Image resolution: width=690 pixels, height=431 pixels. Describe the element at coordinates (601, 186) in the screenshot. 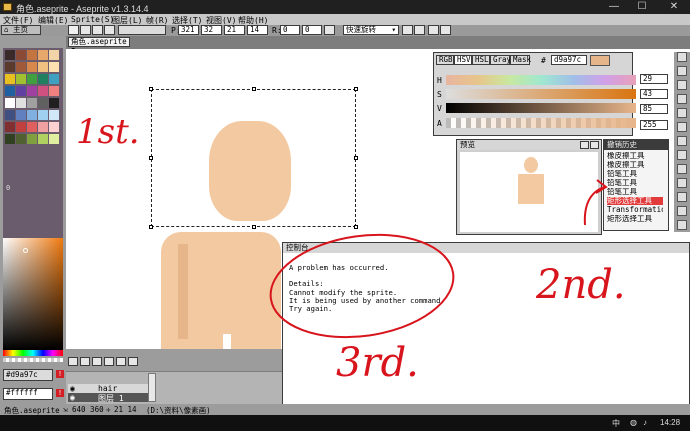

I see `annotation-arrowhead` at that location.